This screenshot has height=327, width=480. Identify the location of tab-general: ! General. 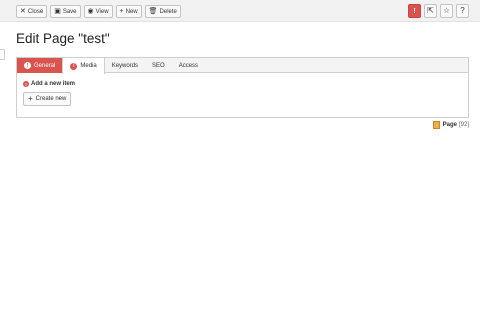
(40, 65).